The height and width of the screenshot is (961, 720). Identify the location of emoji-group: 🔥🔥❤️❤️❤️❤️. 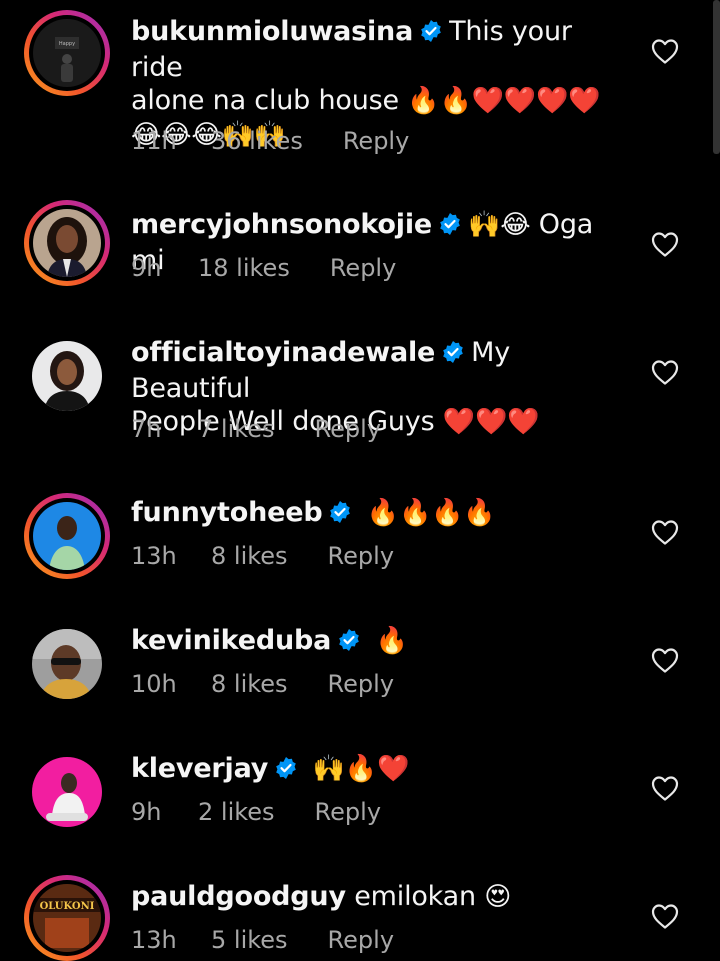
(504, 101).